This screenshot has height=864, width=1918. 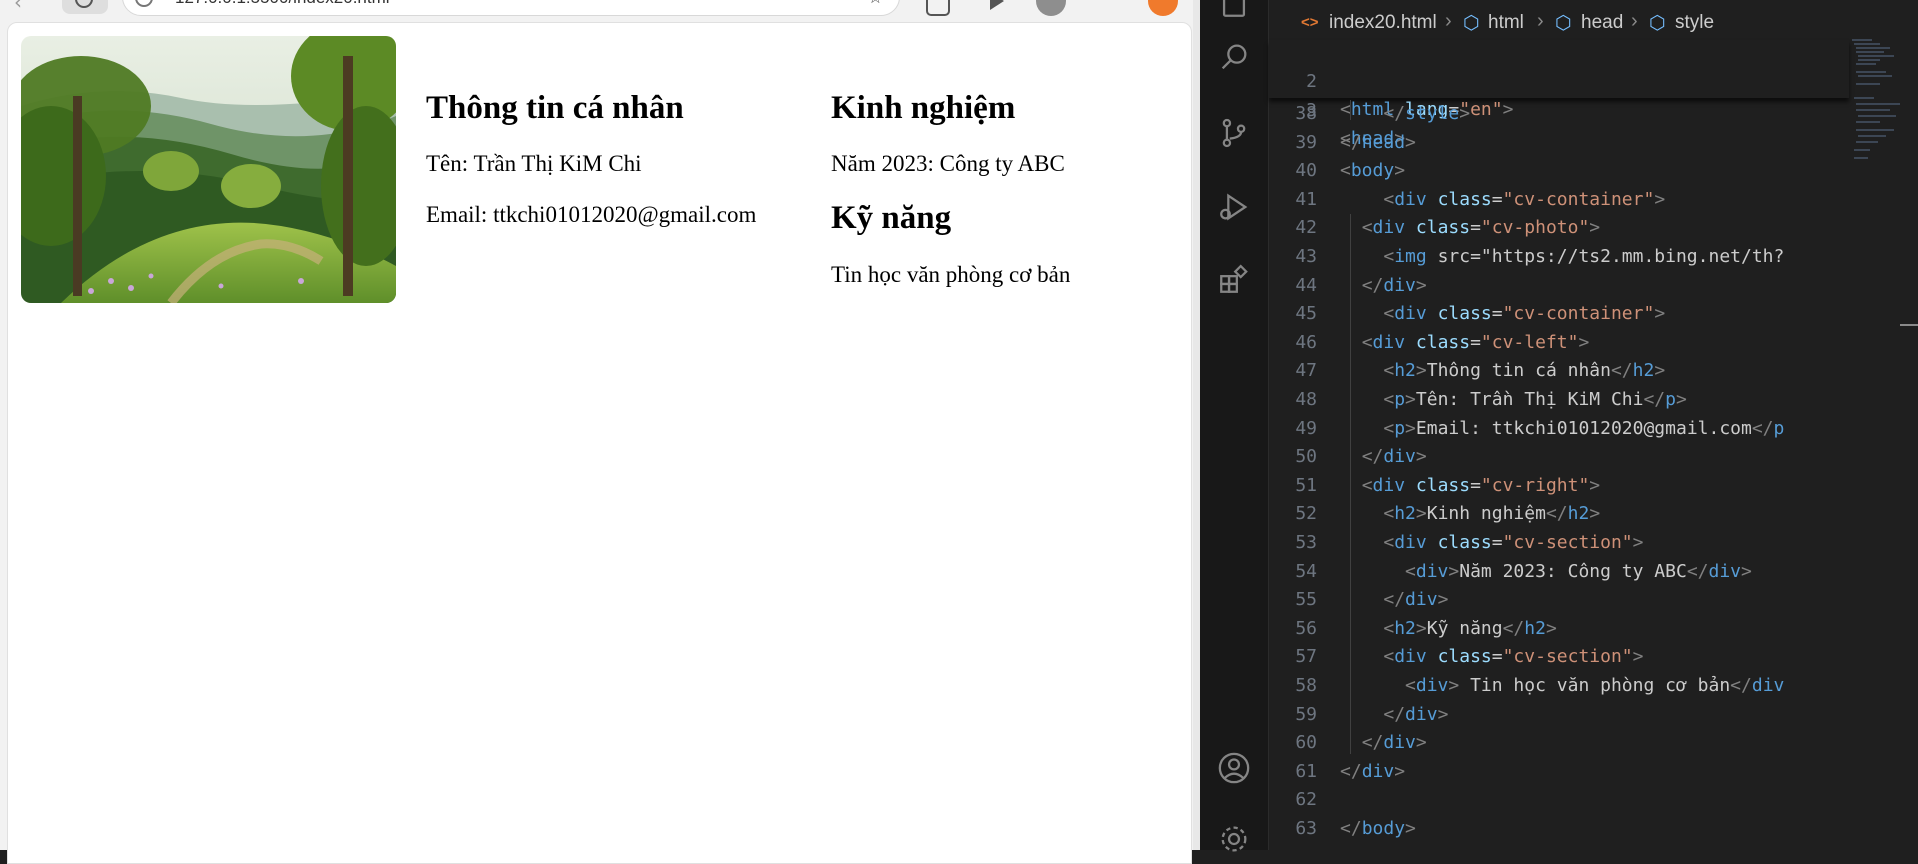 I want to click on breadcrumb-item: html, so click(x=1506, y=23).